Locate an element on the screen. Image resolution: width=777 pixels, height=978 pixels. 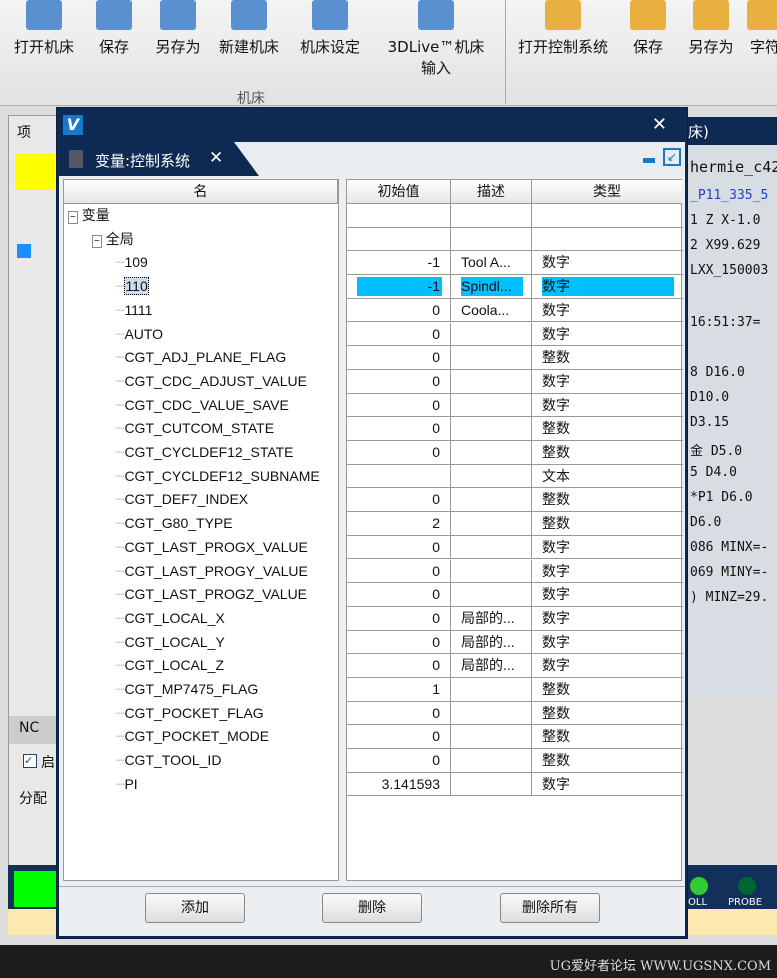
ribbon-button: 3DLive™机床输入 is located at coordinates (436, 39).